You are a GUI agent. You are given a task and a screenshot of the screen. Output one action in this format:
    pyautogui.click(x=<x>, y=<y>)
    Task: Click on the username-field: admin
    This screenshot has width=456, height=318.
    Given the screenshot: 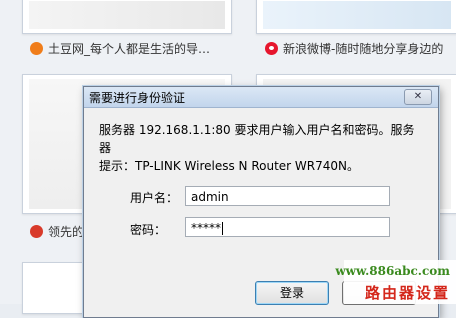 What is the action you would take?
    pyautogui.click(x=287, y=196)
    